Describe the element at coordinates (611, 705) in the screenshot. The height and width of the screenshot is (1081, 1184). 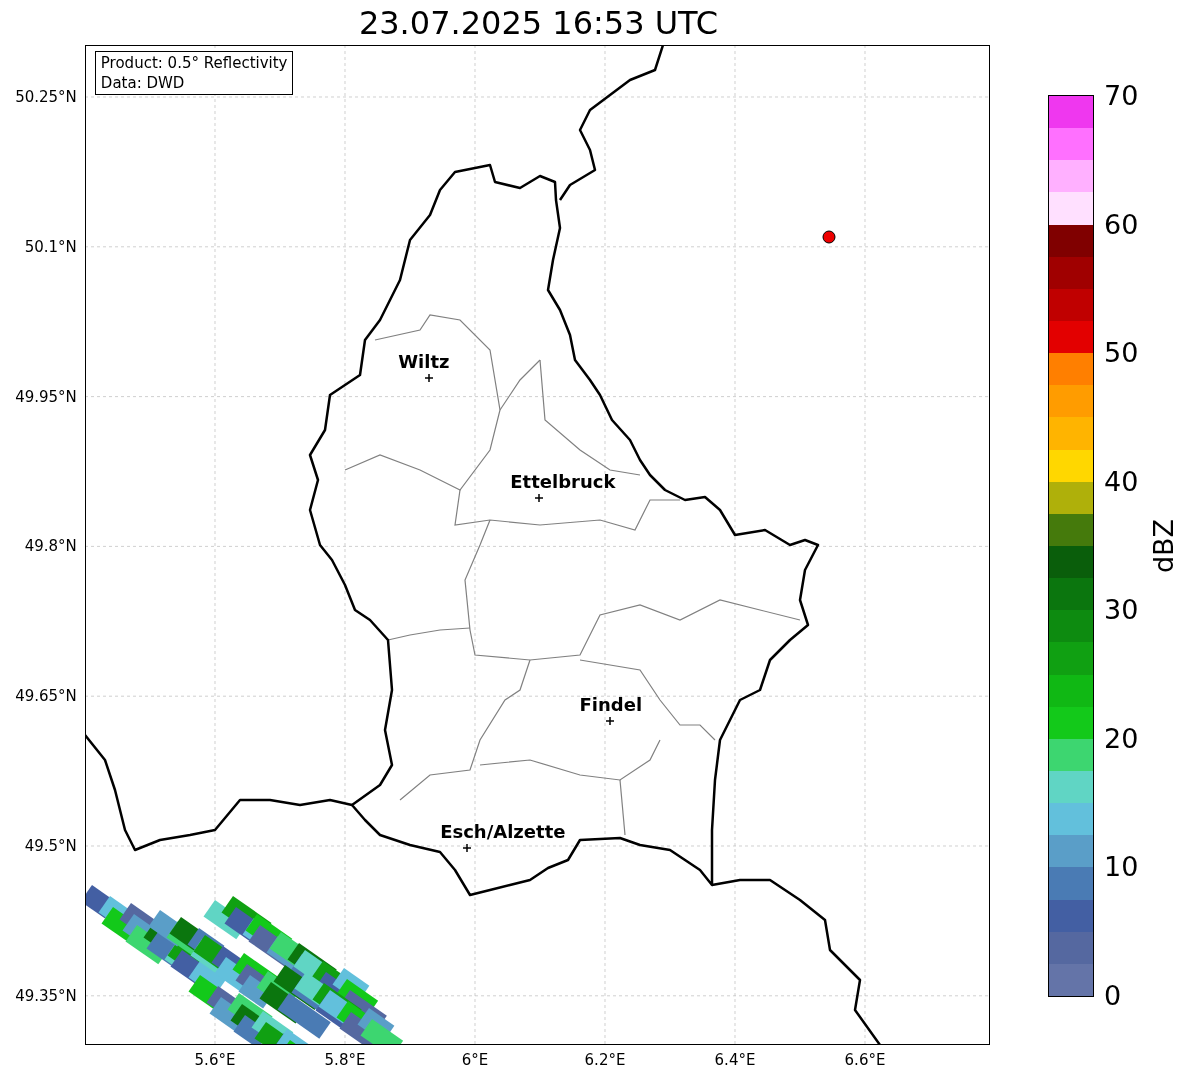
I see `city-label: Findel` at that location.